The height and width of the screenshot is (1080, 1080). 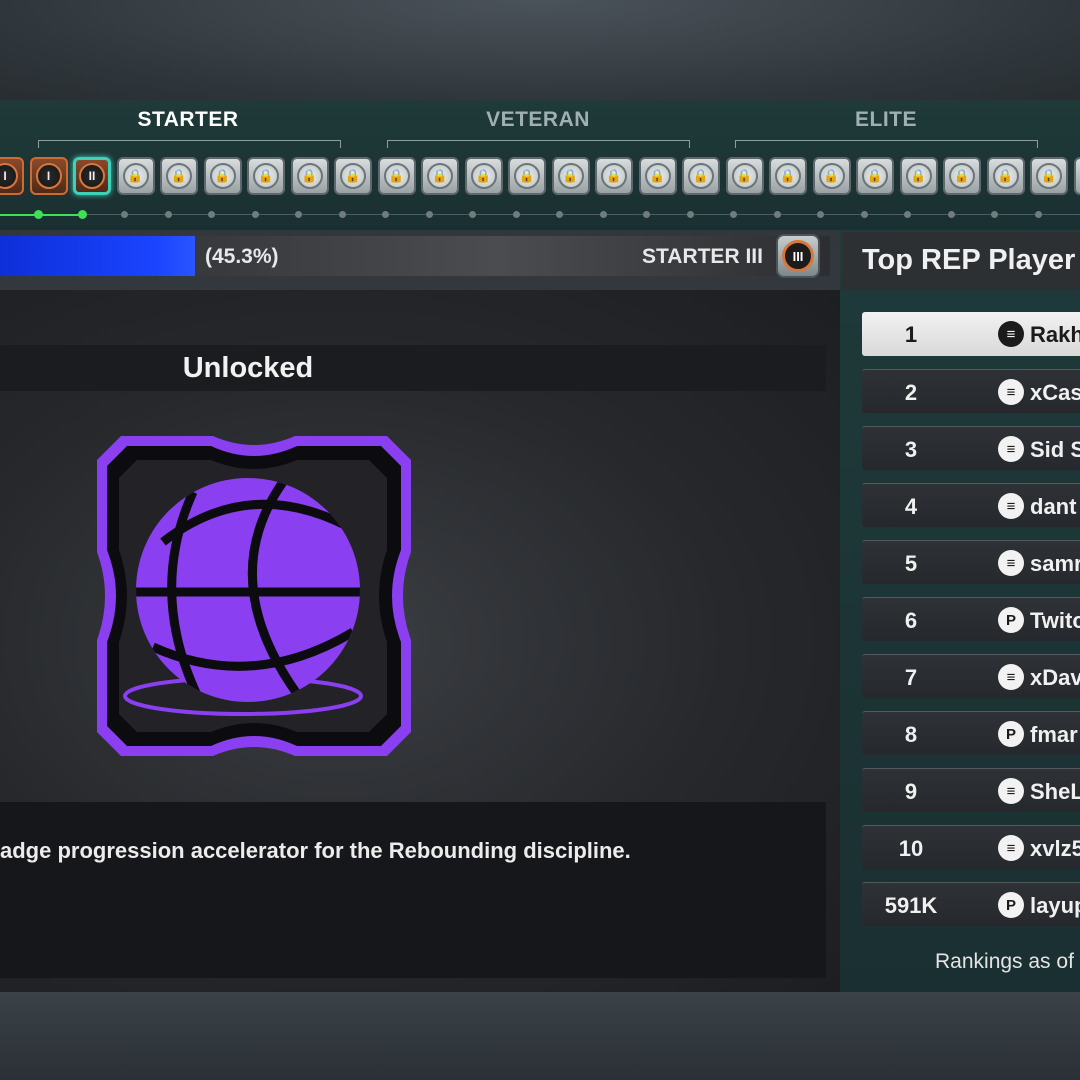 I want to click on leaderboard-rank: 6, so click(x=911, y=620).